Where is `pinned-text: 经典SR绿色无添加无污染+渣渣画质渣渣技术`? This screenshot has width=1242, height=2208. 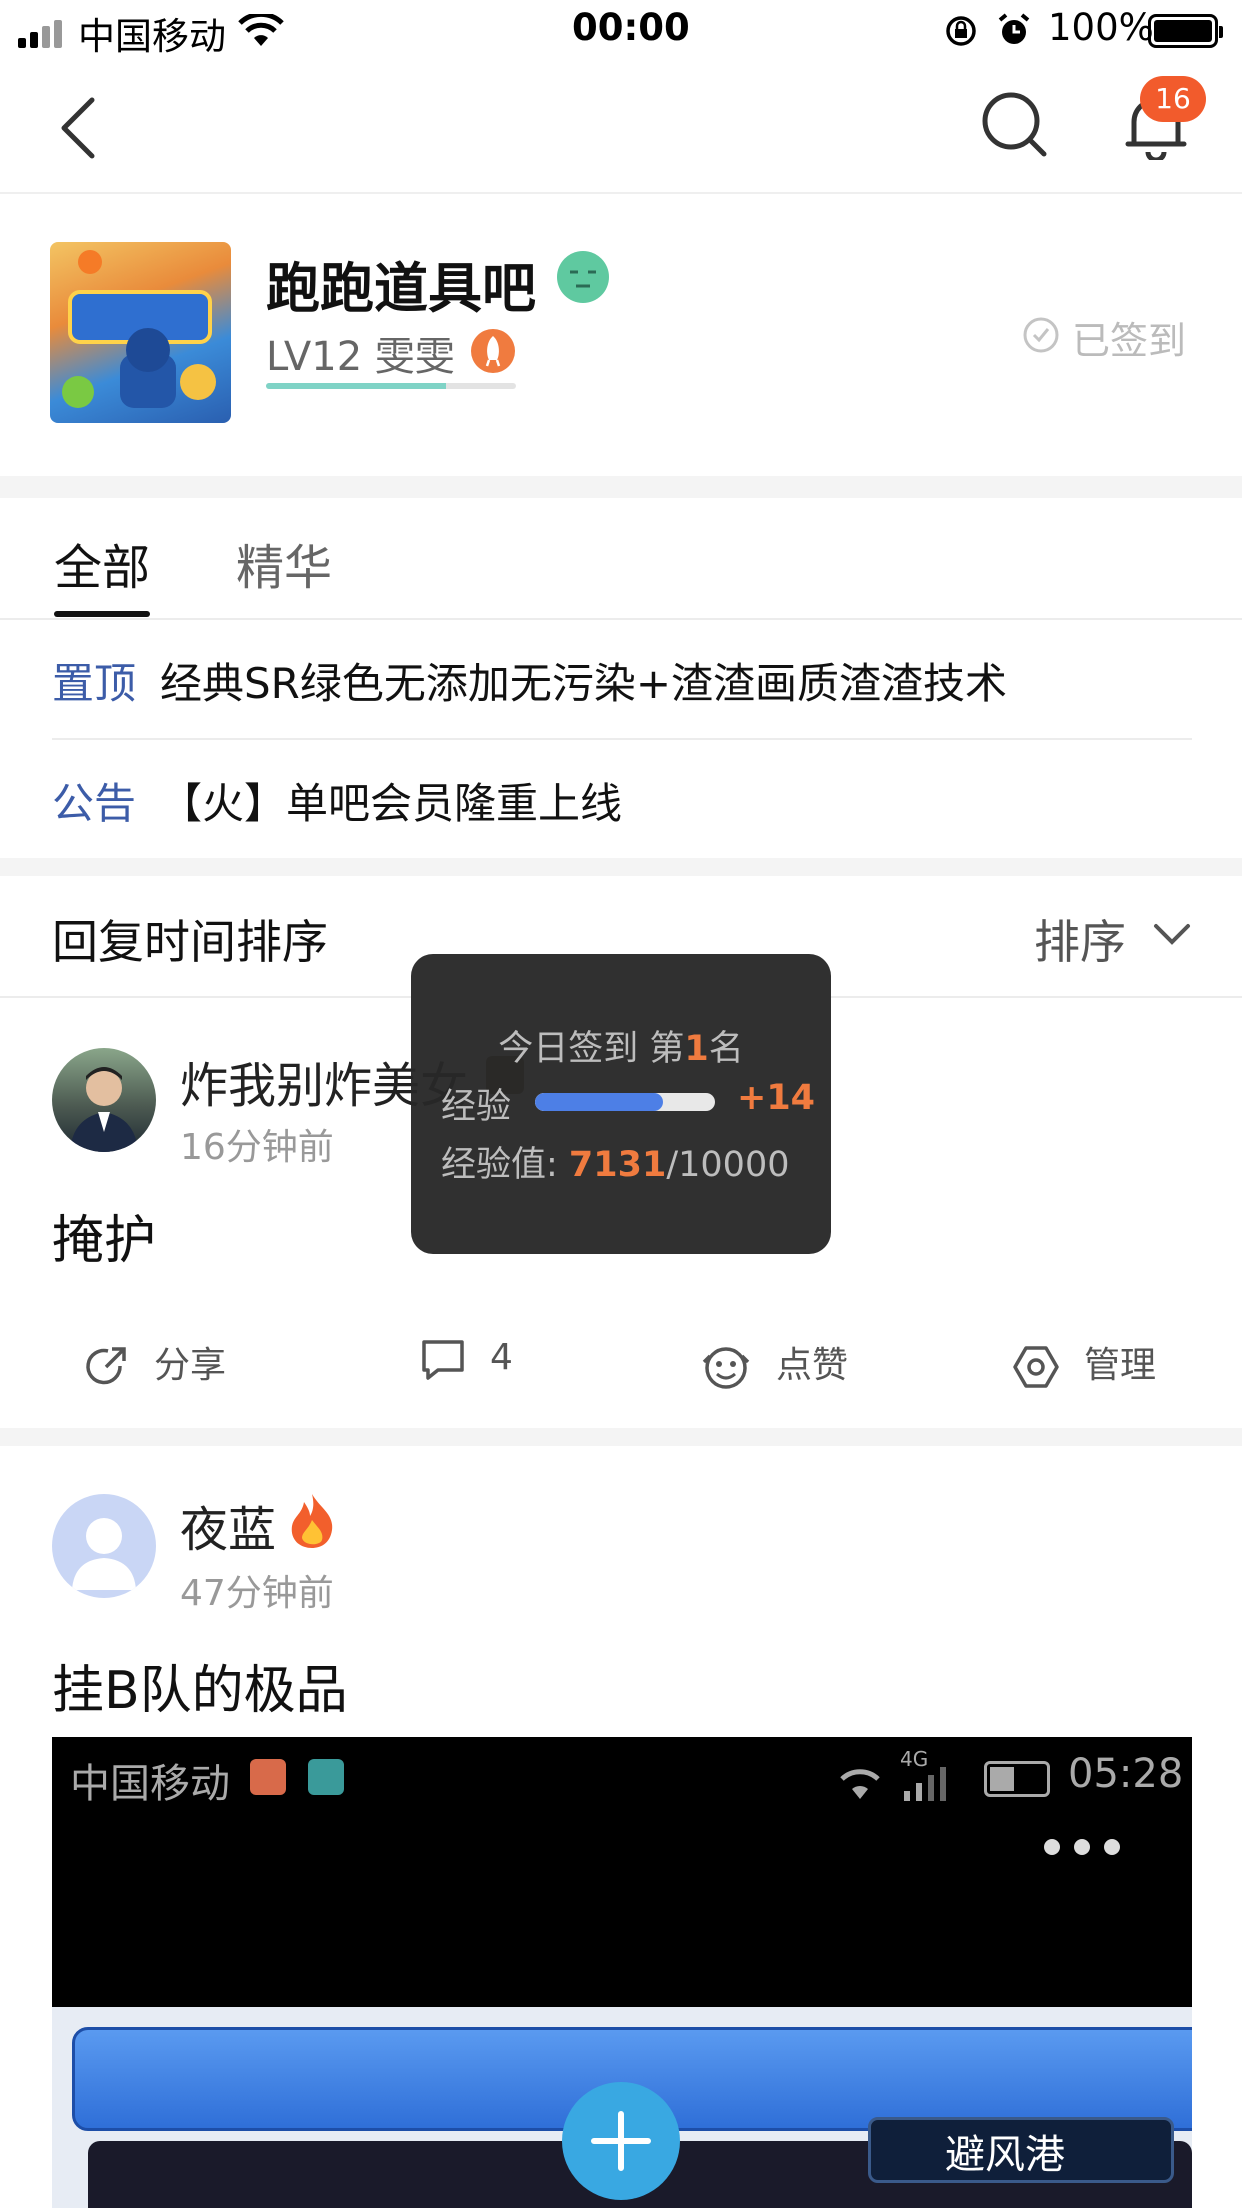 pinned-text: 经典SR绿色无添加无污染+渣渣画质渣渣技术 is located at coordinates (584, 683).